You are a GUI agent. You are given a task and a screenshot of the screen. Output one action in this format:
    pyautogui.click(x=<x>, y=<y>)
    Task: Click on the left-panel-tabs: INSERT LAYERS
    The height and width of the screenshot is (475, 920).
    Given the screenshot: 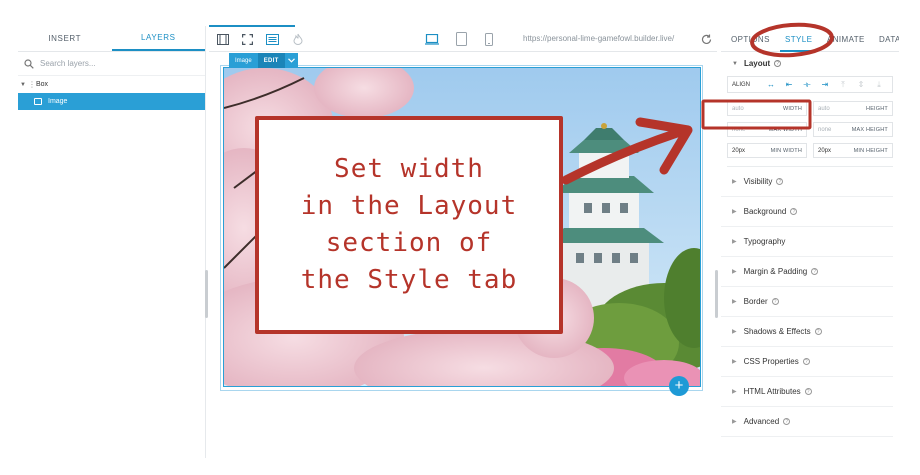 What is the action you would take?
    pyautogui.click(x=111, y=39)
    